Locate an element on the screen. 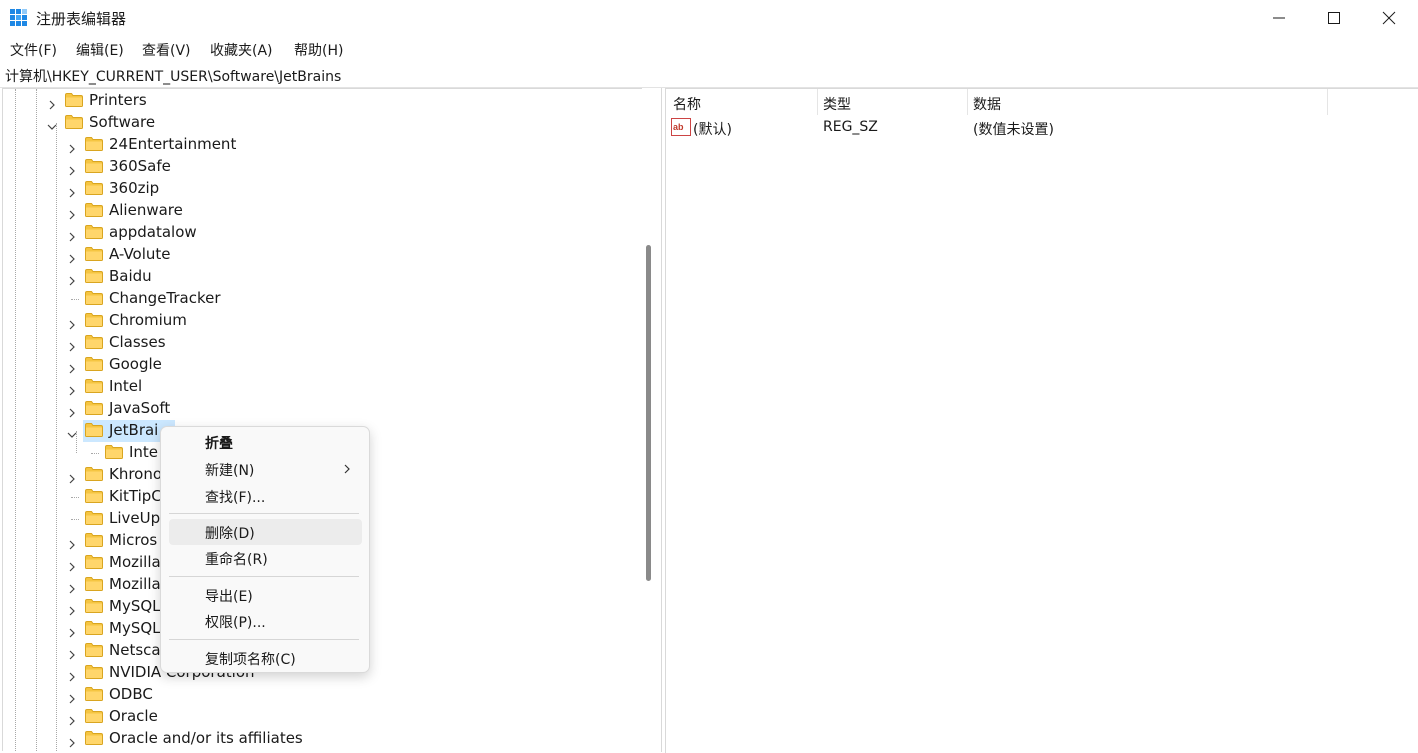  tree-node-label: ODBC is located at coordinates (131, 694).